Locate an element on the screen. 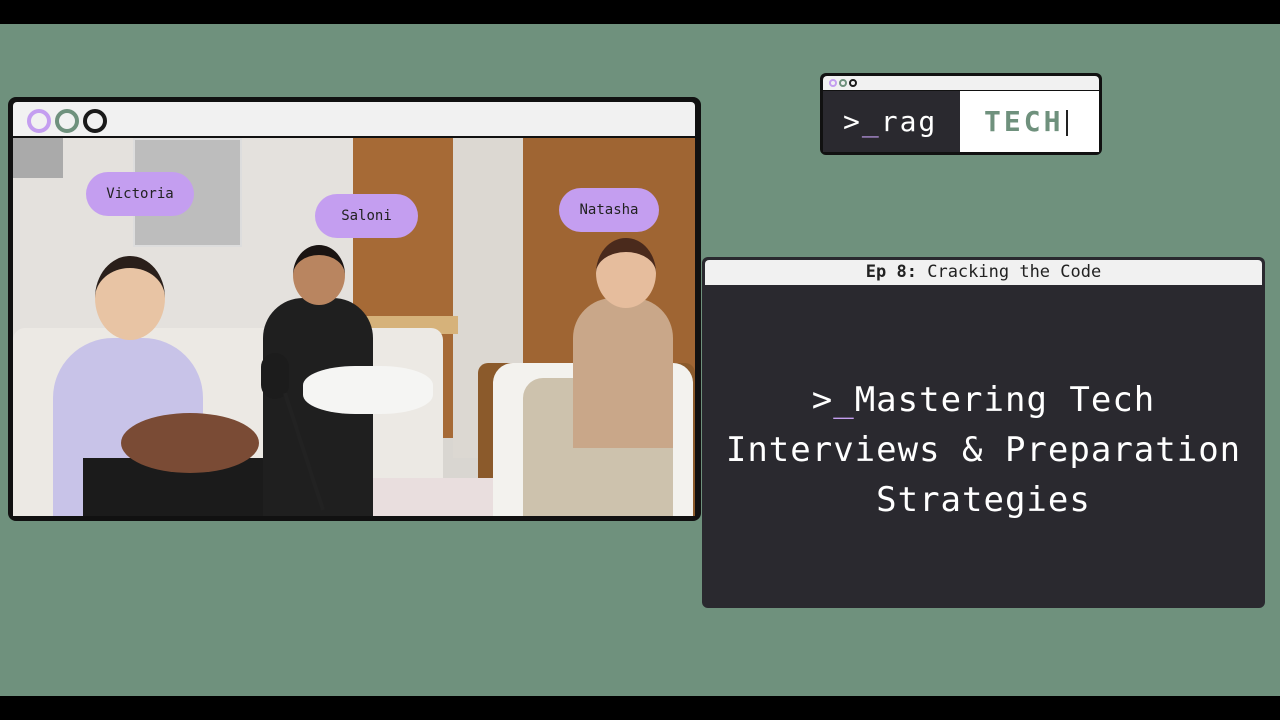 This screenshot has height=720, width=1280. person-saloni-head is located at coordinates (319, 275).